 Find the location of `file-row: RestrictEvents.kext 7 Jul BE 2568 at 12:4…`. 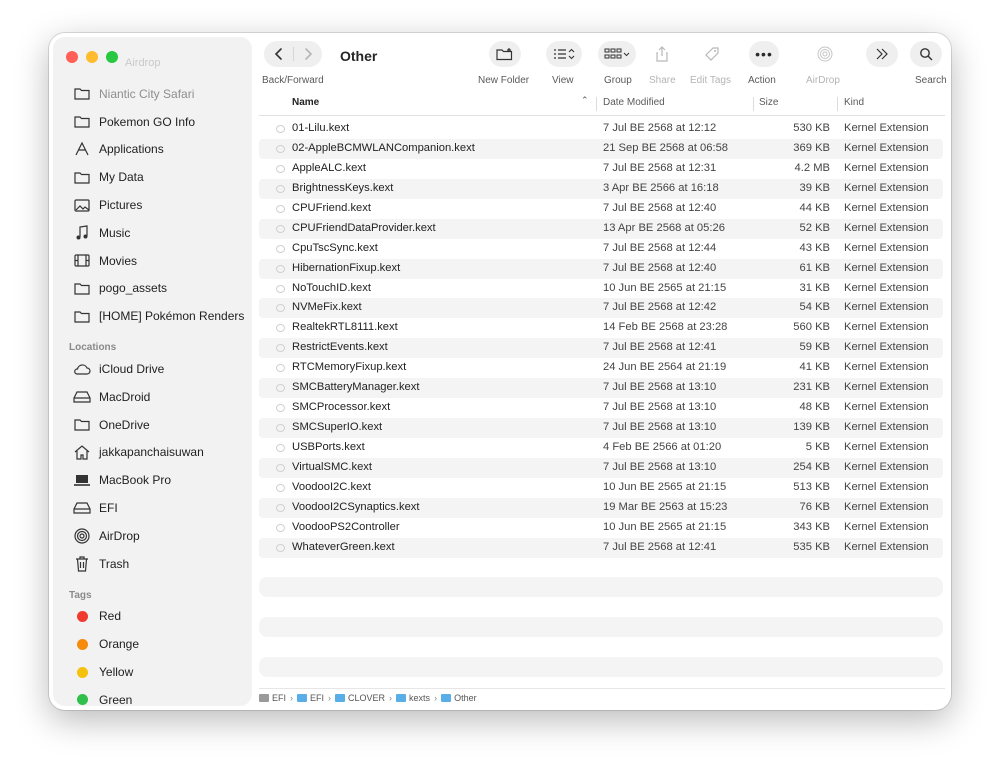

file-row: RestrictEvents.kext 7 Jul BE 2568 at 12:4… is located at coordinates (601, 348).